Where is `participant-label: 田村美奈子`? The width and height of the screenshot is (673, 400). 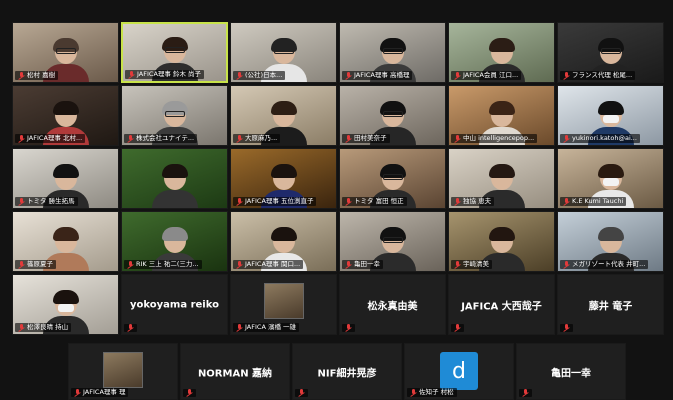
participant-label: 田村美奈子 is located at coordinates (366, 138).